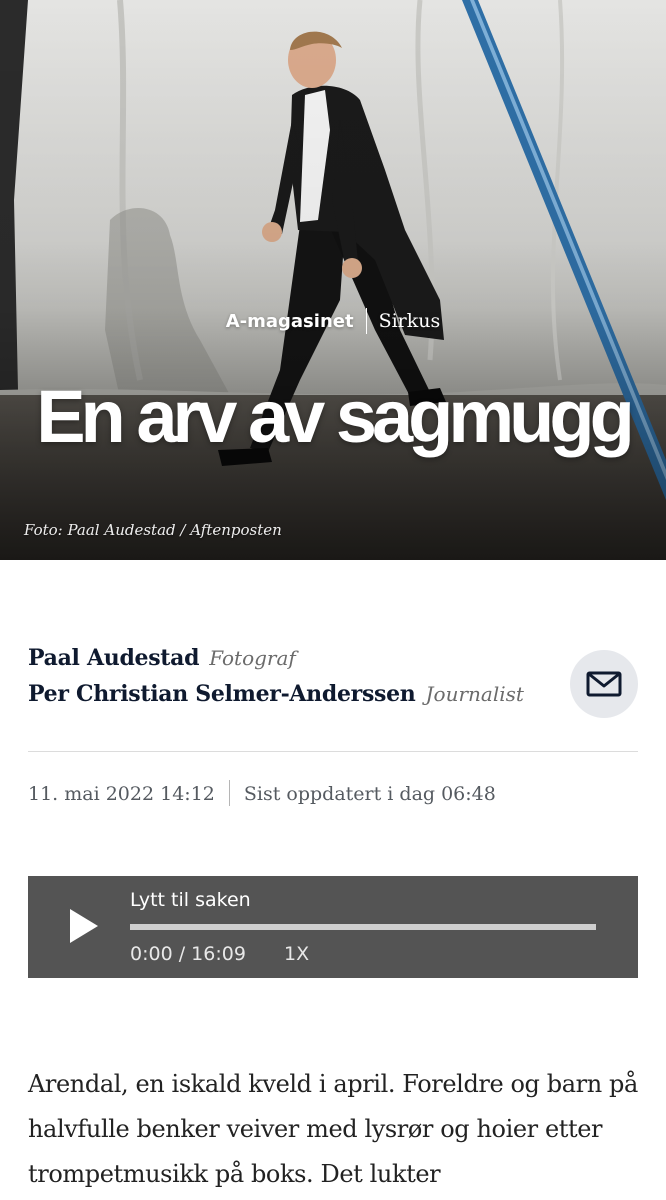  I want to click on article-kicker: A-magasinet Sirkus, so click(333, 321).